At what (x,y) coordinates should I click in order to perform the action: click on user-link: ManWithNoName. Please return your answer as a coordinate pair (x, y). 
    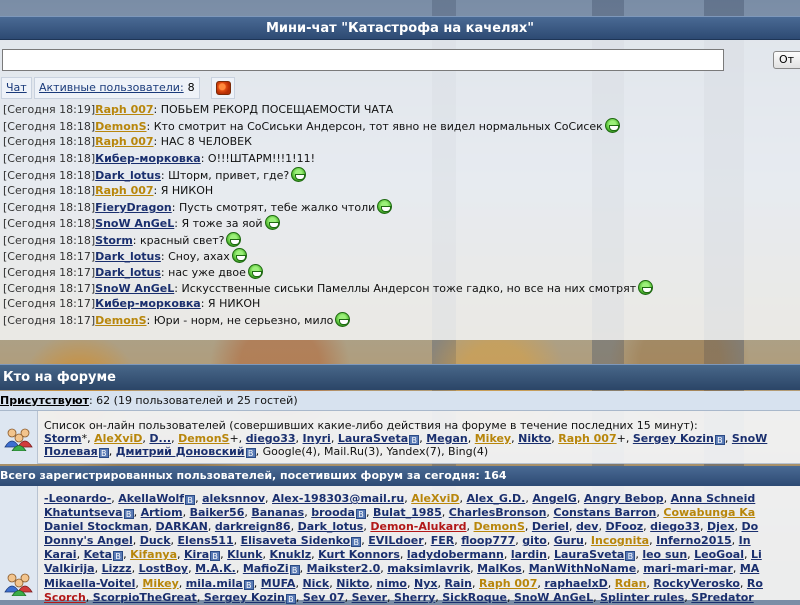
    Looking at the image, I should click on (583, 568).